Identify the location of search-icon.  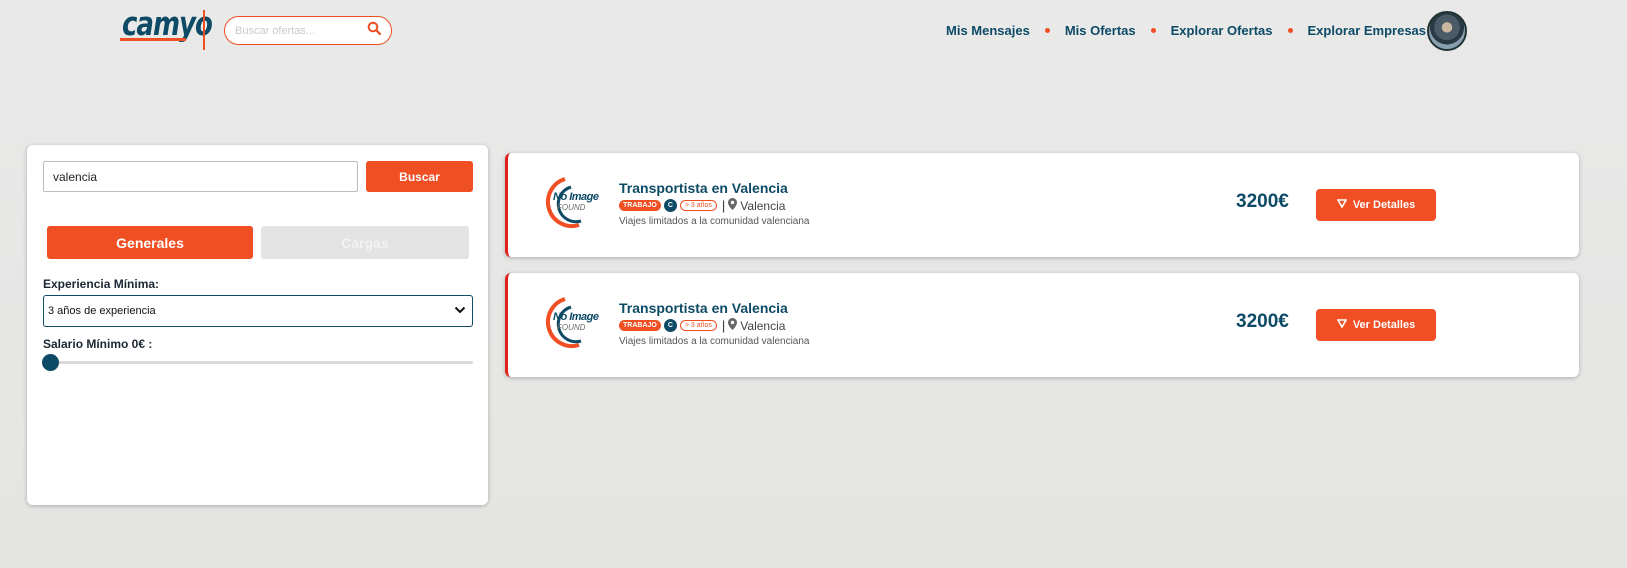
(374, 30).